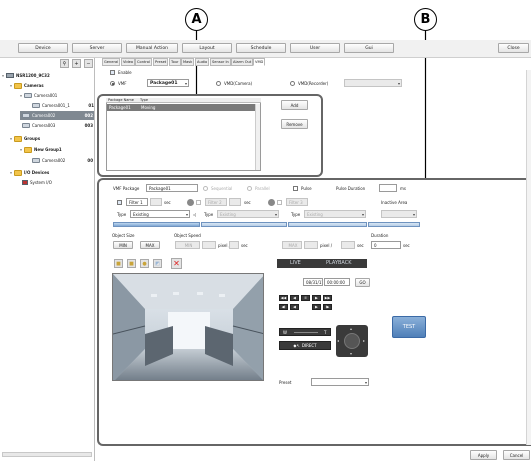  I want to click on tree-item-io-devices: ▿ I/O Devices, so click(29, 172).